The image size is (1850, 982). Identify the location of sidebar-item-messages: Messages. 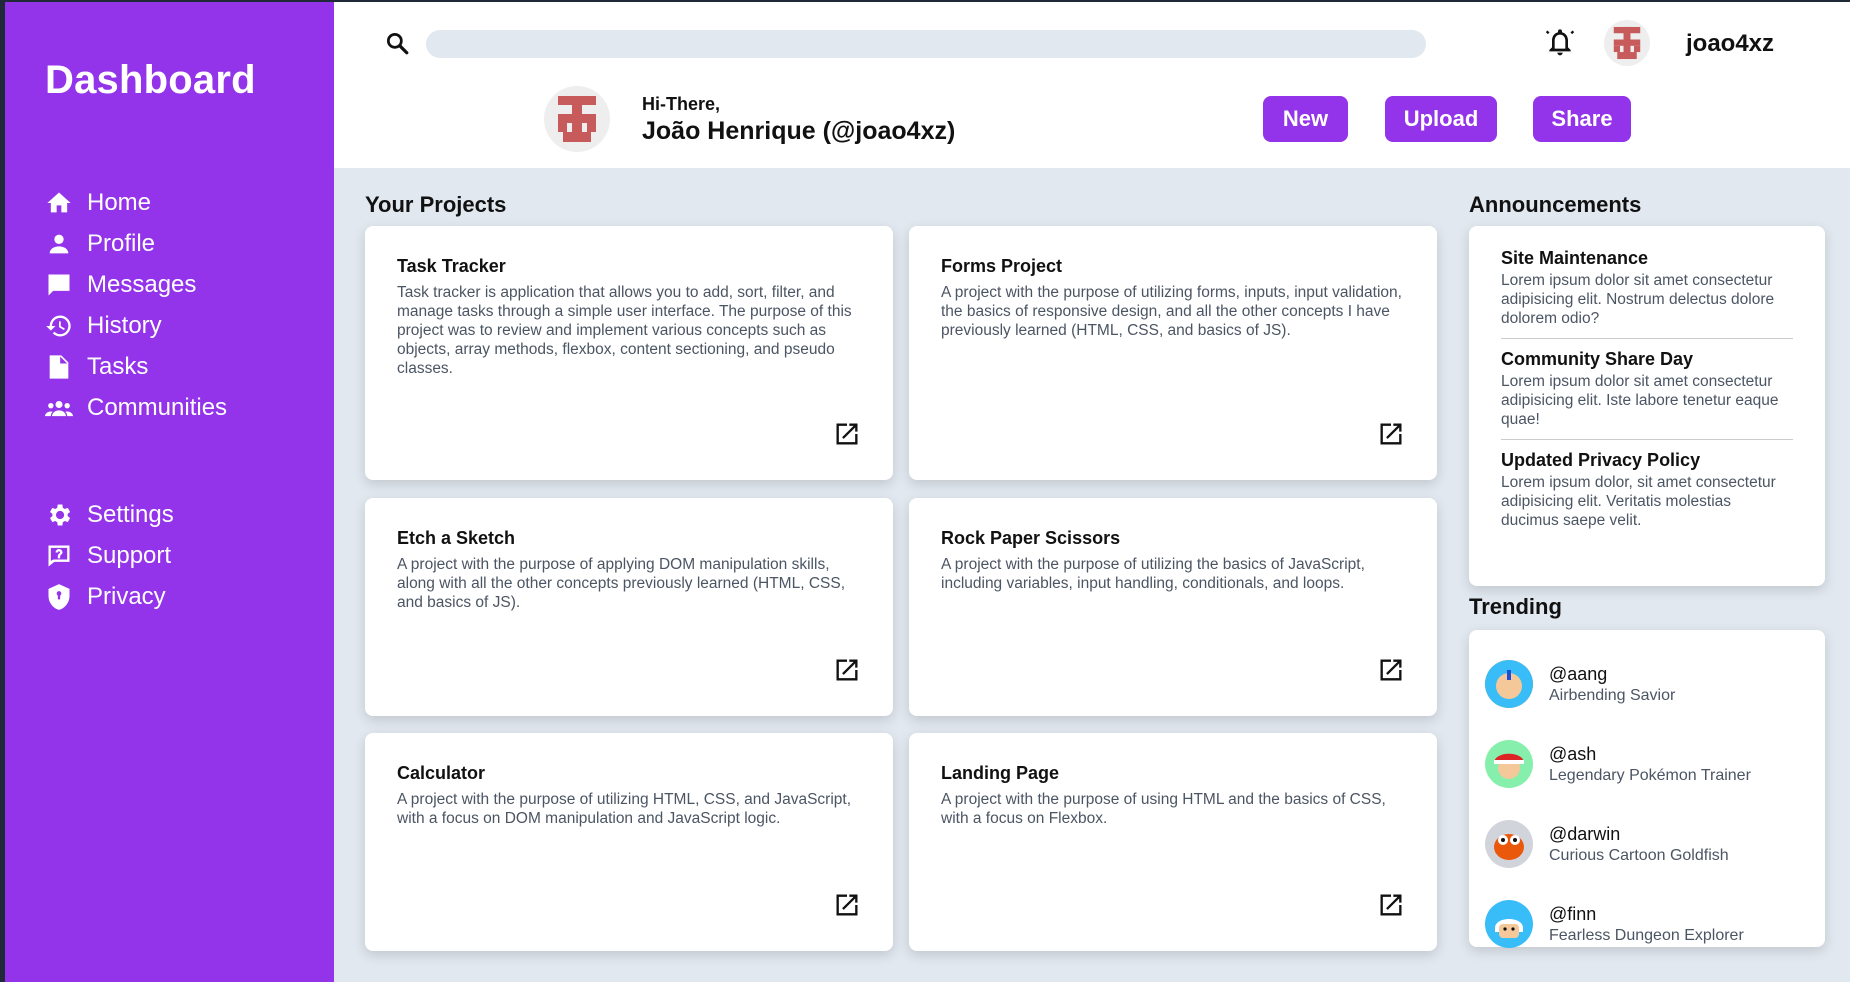
(185, 284).